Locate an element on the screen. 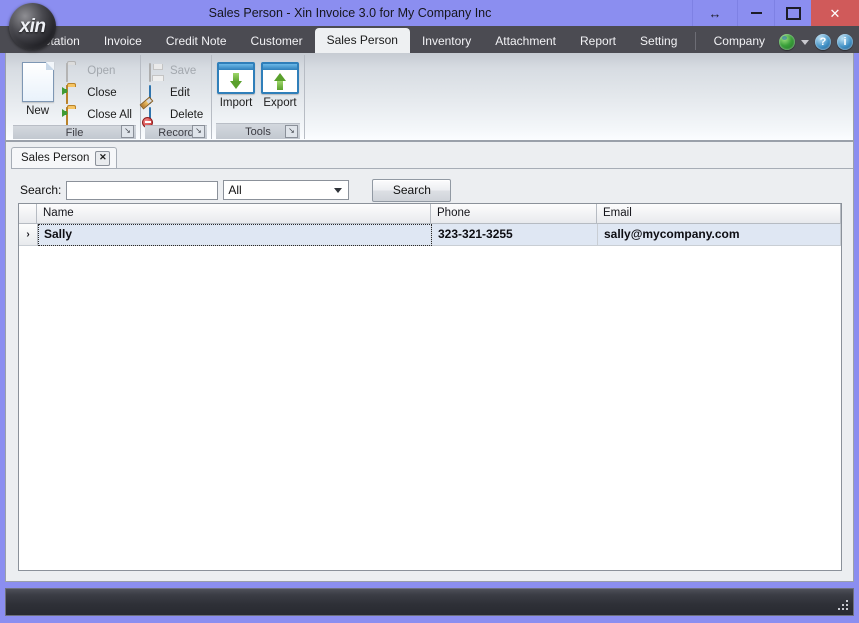 This screenshot has height=623, width=859. new-button: New is located at coordinates (37, 88).